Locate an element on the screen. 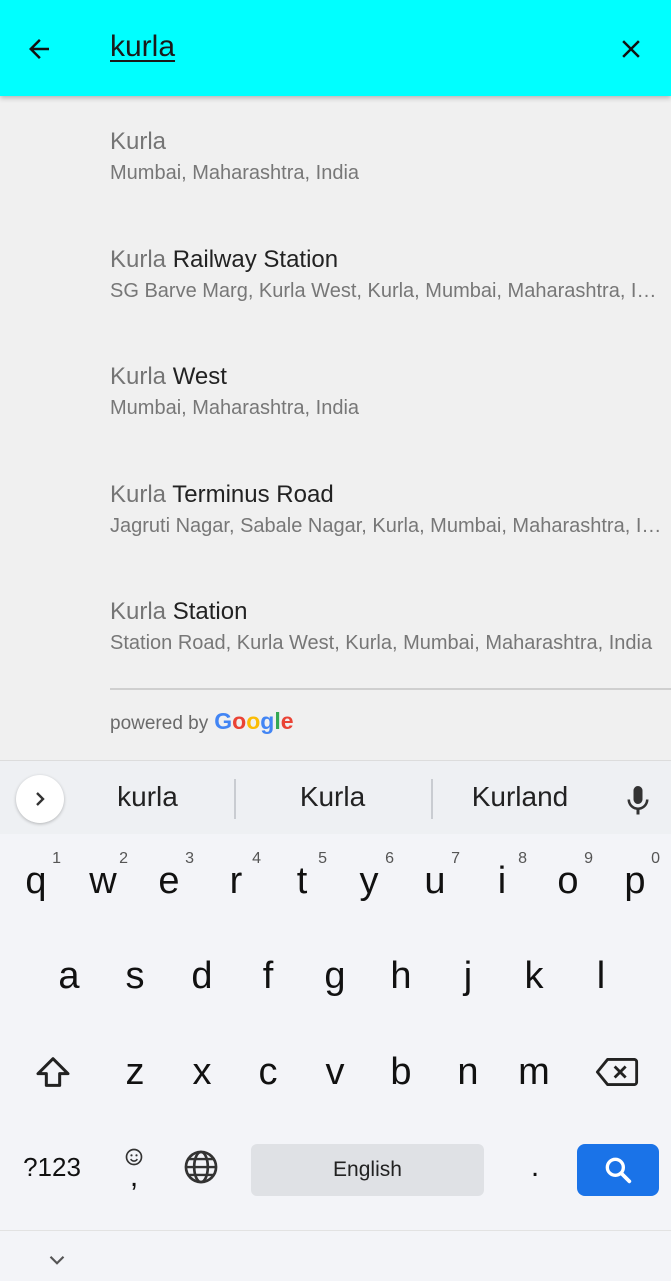  key-s: s is located at coordinates (135, 976).